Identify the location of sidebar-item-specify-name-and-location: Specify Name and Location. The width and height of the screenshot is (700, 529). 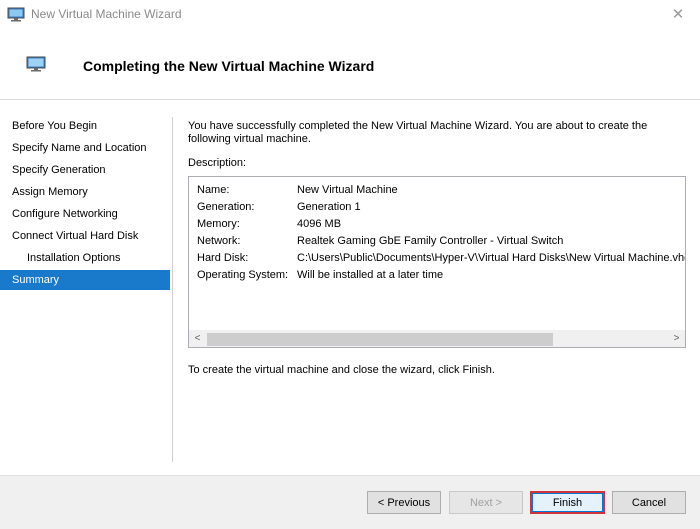
(85, 148).